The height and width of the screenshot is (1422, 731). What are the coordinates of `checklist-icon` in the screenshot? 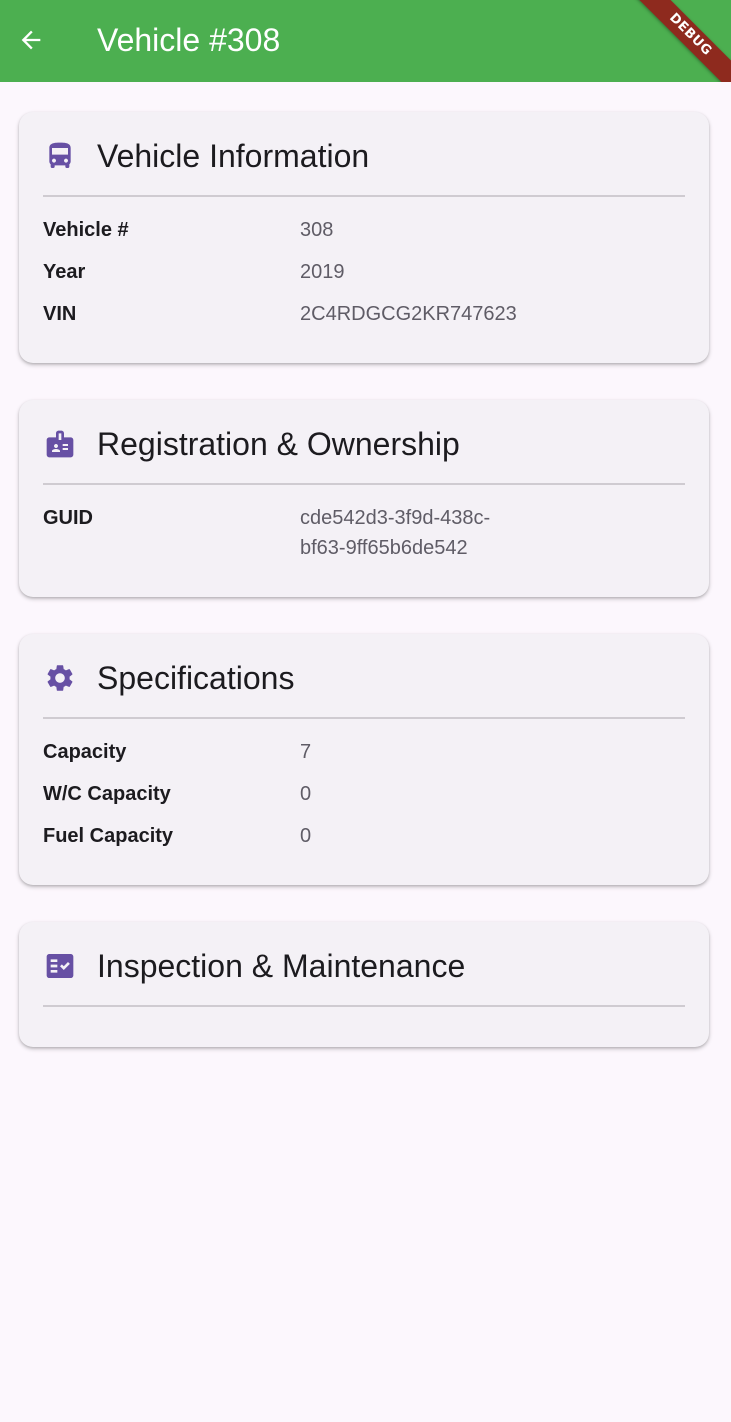 It's located at (60, 966).